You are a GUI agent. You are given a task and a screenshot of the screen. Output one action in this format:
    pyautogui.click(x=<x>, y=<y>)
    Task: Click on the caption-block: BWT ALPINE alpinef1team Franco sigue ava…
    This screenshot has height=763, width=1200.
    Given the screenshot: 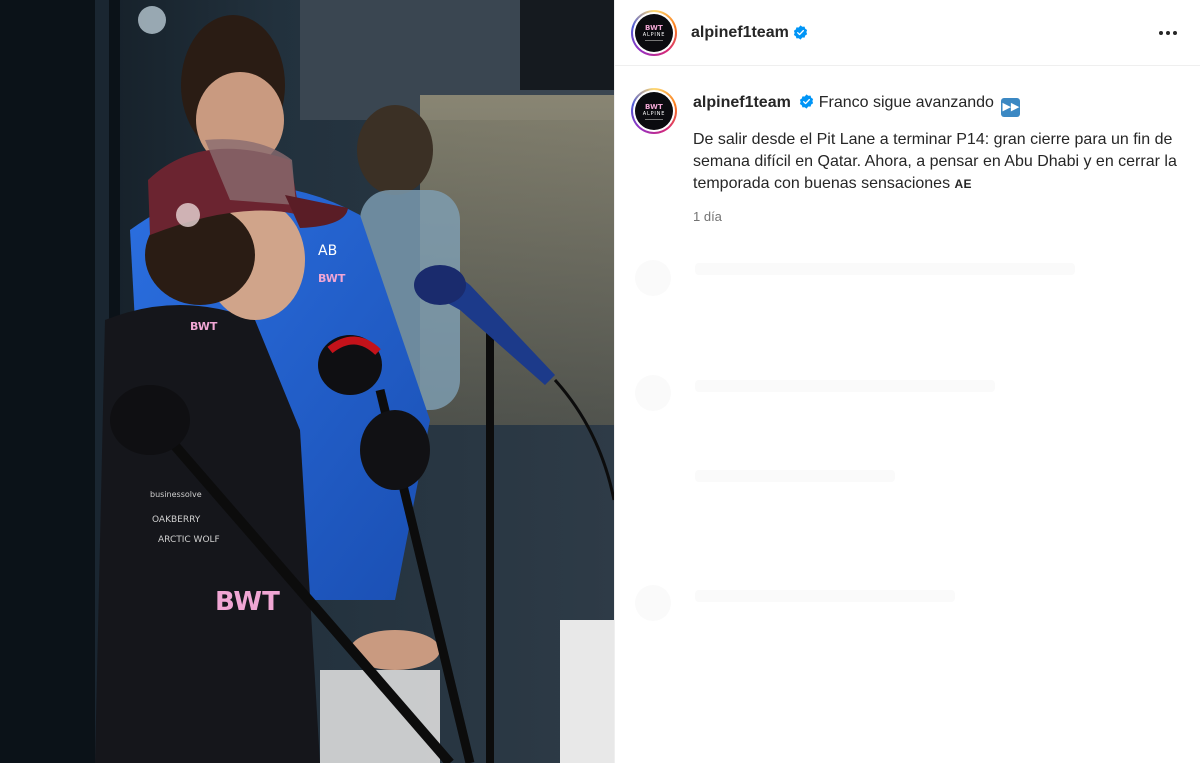 What is the action you would take?
    pyautogui.click(x=907, y=145)
    